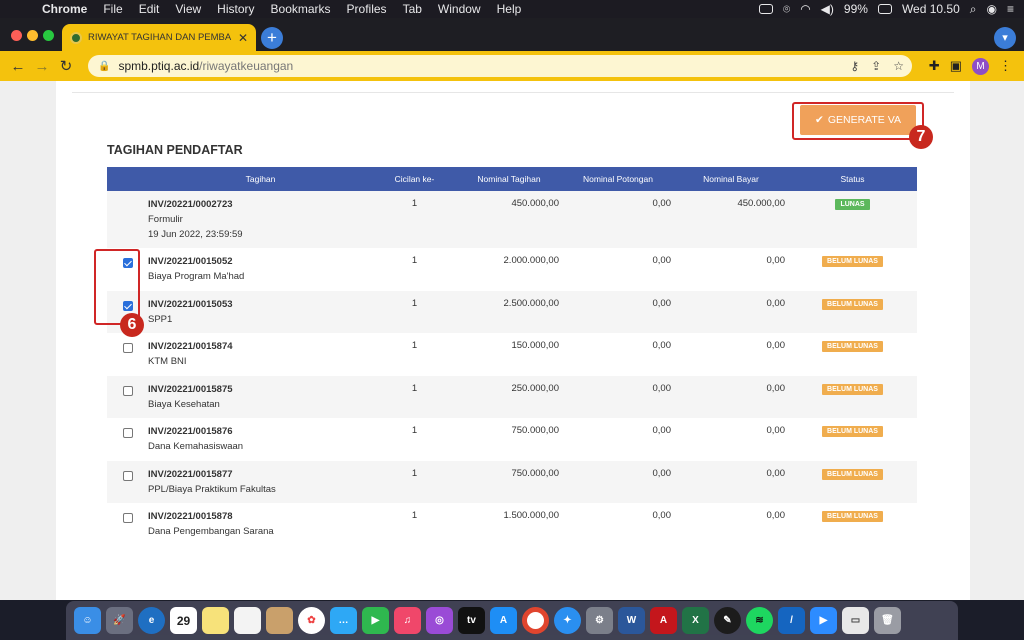  I want to click on nominal-tagihan-cell: 150.000,00, so click(535, 345).